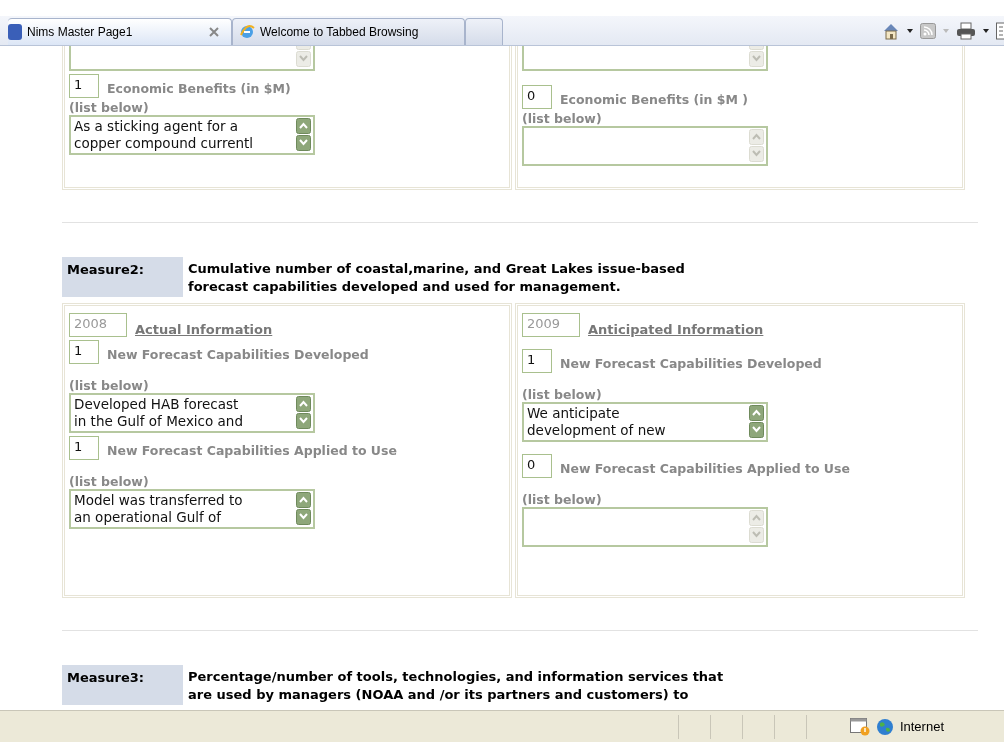 This screenshot has height=742, width=1004. What do you see at coordinates (348, 31) in the screenshot?
I see `browser-tab: Welcome to Tabbed Browsing` at bounding box center [348, 31].